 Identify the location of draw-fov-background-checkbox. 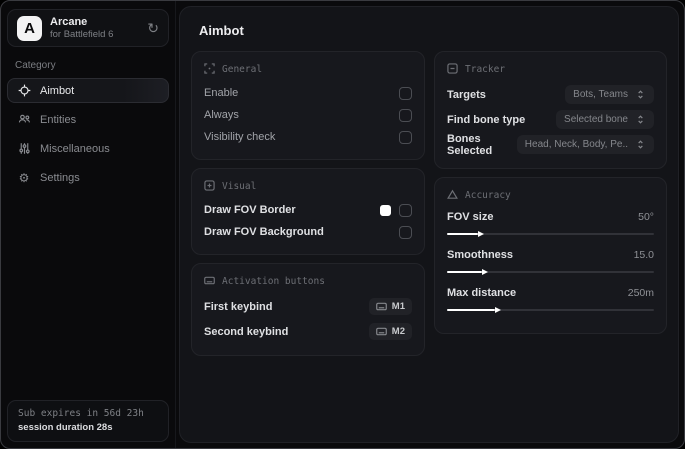
(405, 232).